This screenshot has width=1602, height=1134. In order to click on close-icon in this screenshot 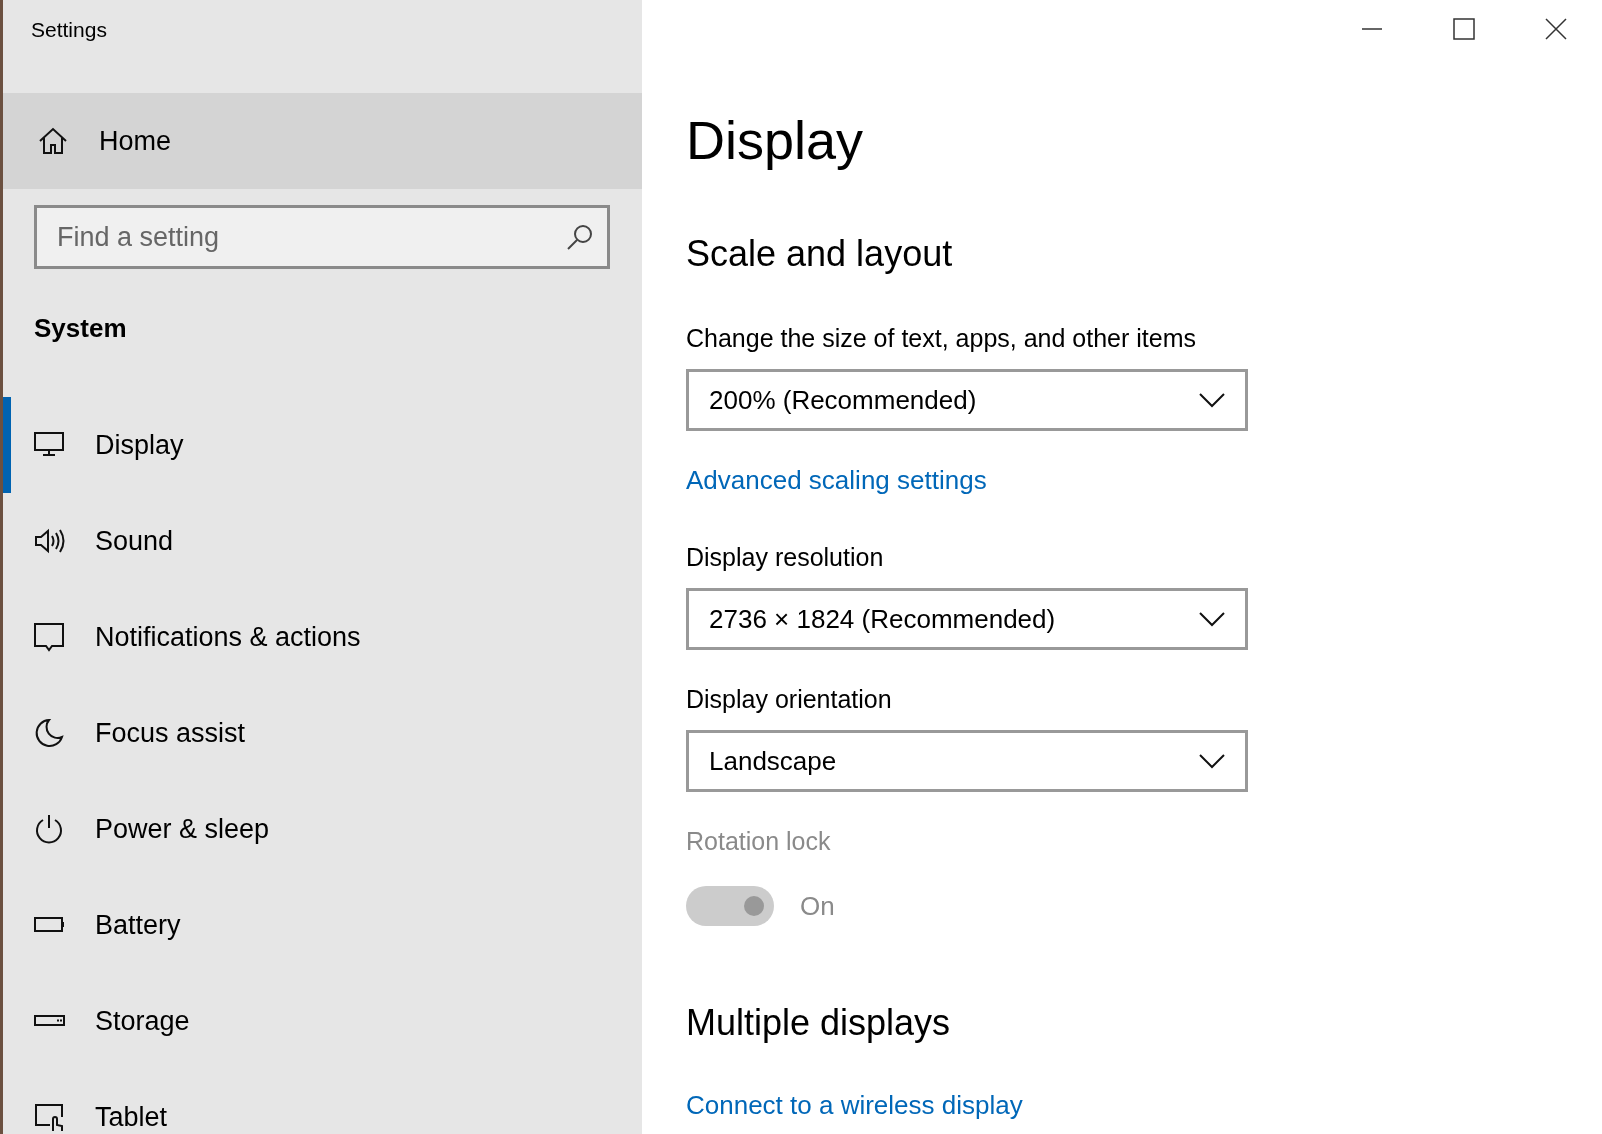, I will do `click(1556, 29)`.